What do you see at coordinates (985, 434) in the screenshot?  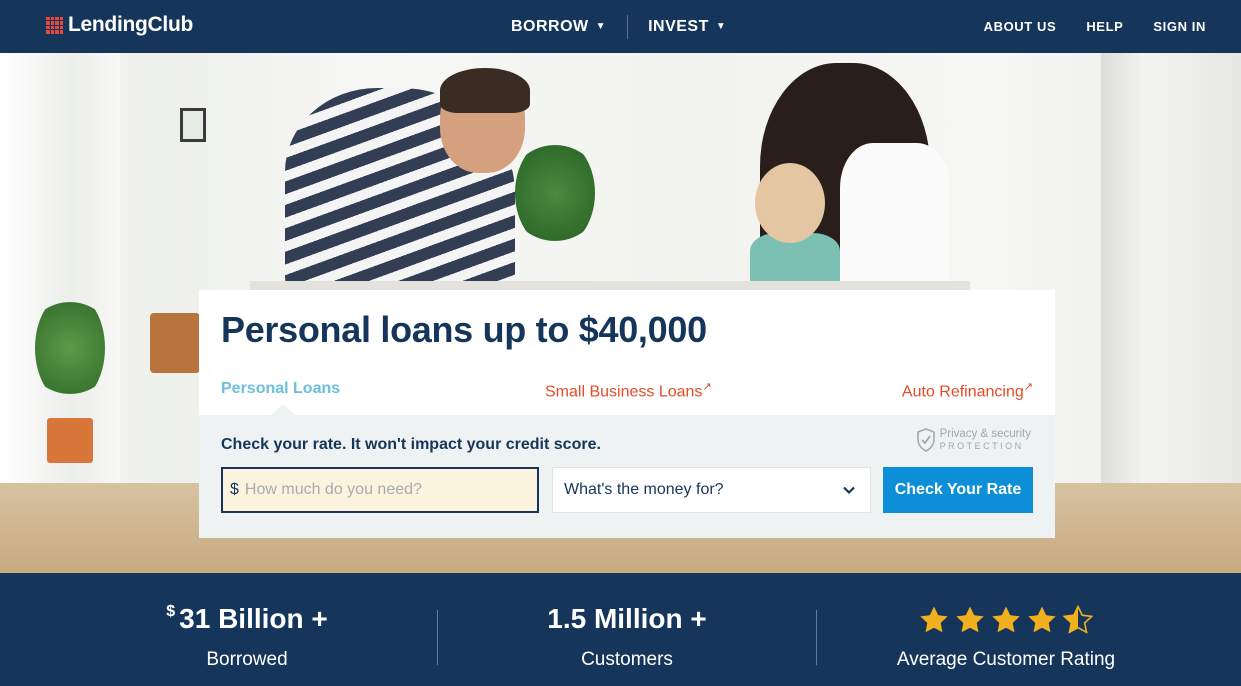 I see `privacy-label: Privacy & security` at bounding box center [985, 434].